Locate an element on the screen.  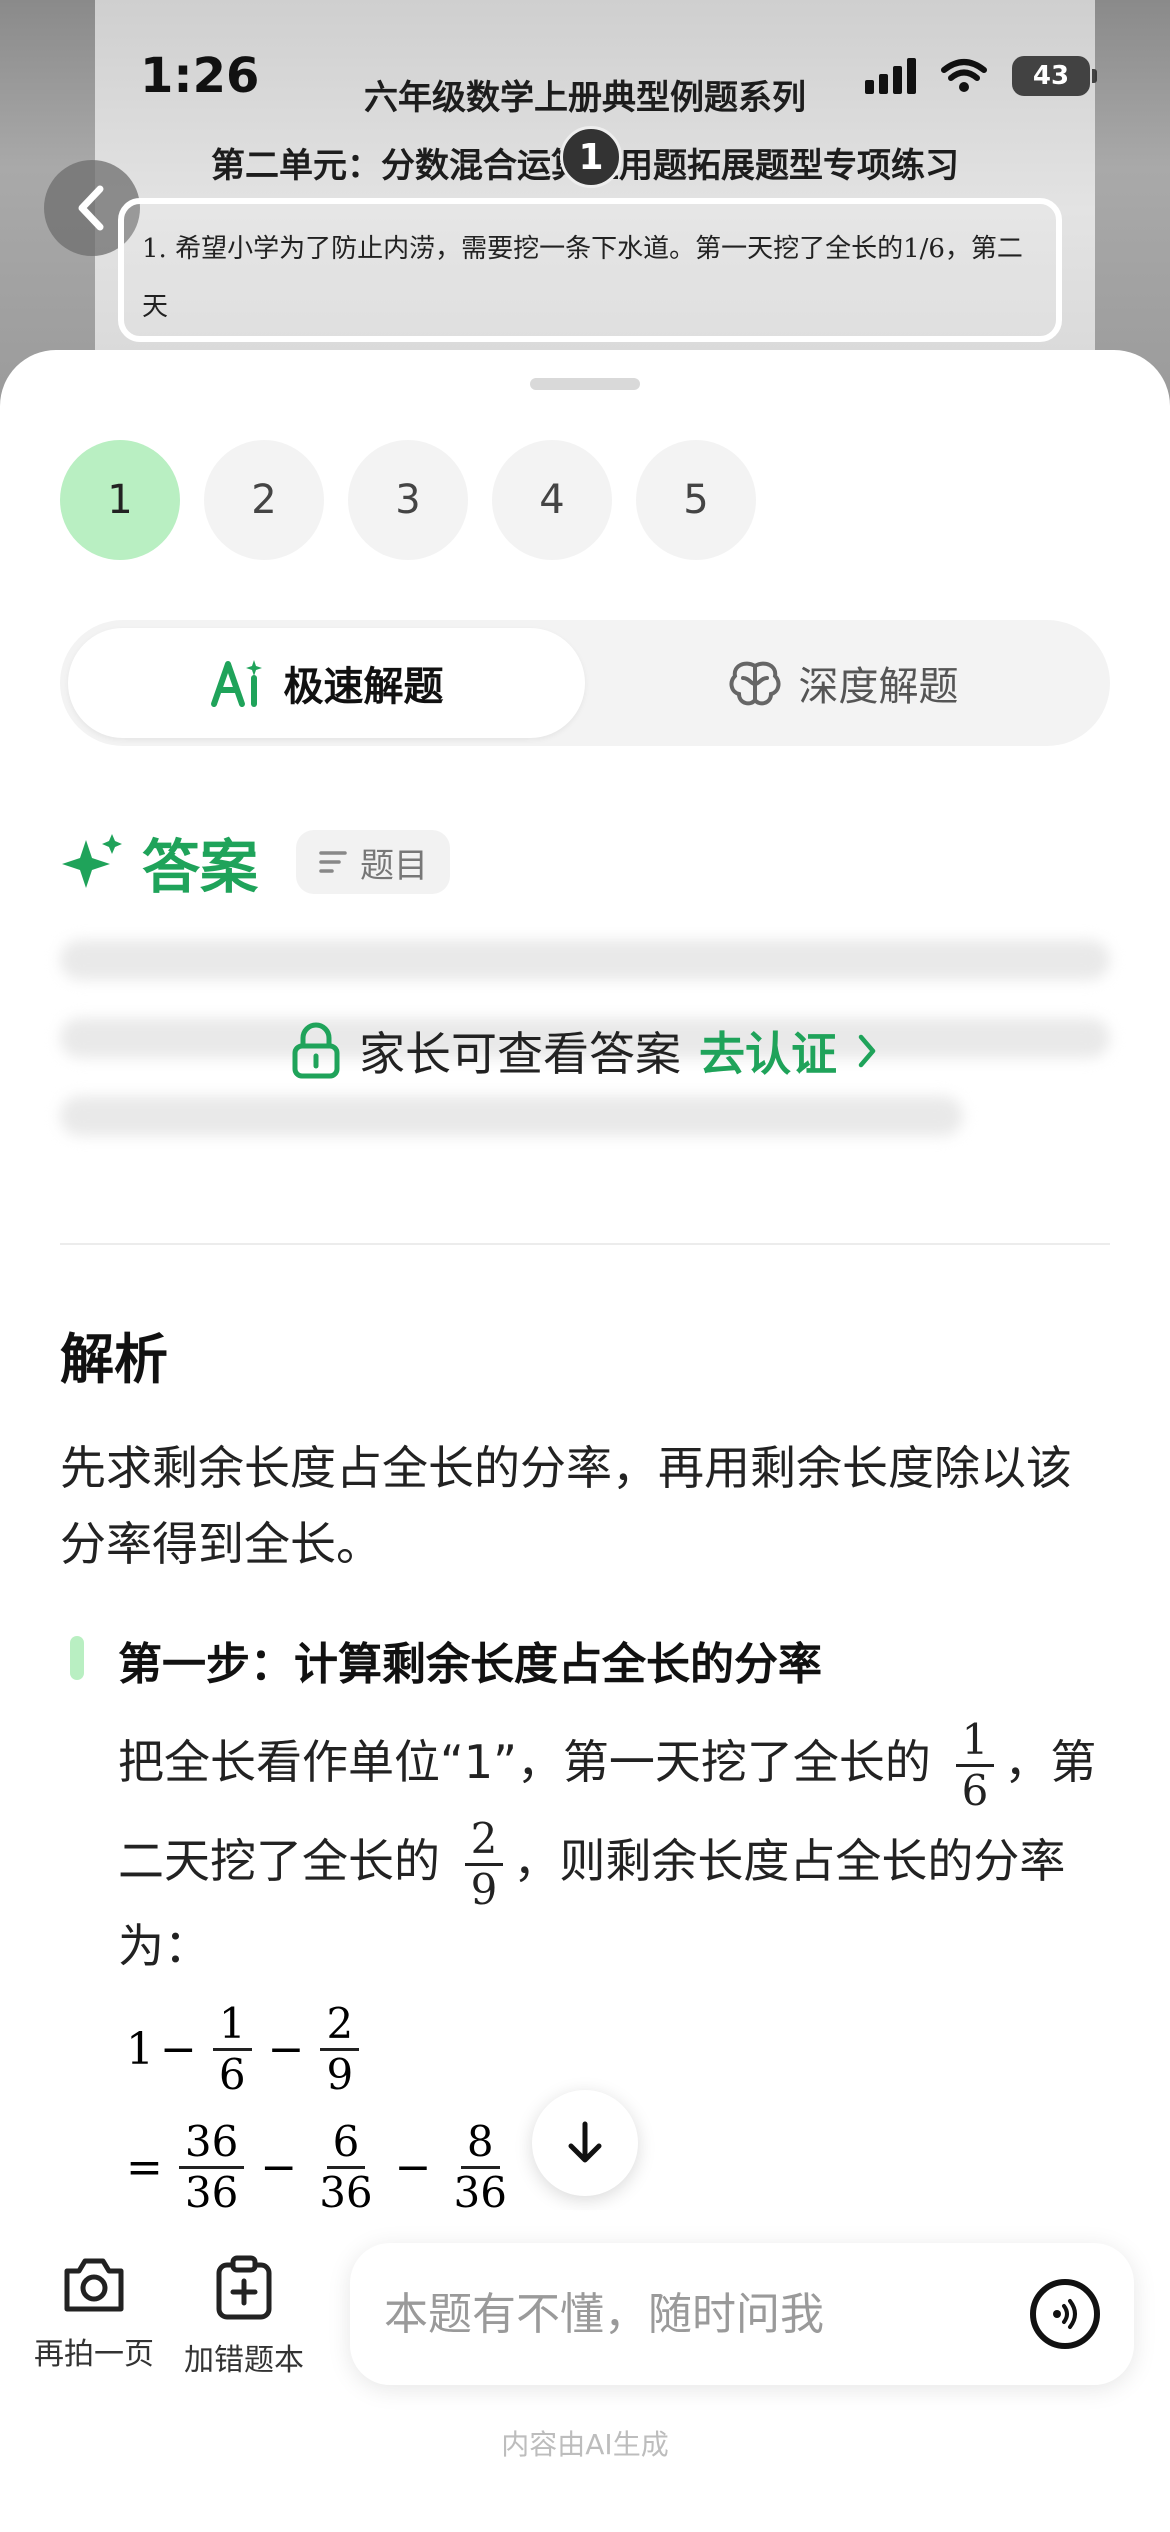
add-wrong-book-button: 加错题本 is located at coordinates (244, 2317).